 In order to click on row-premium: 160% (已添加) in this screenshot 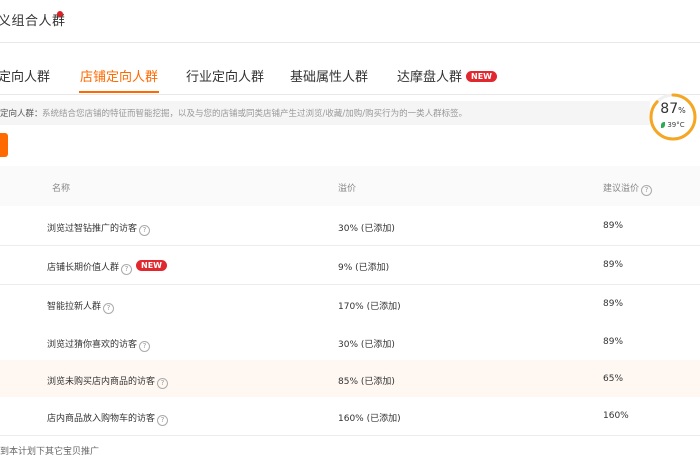, I will do `click(369, 419)`.